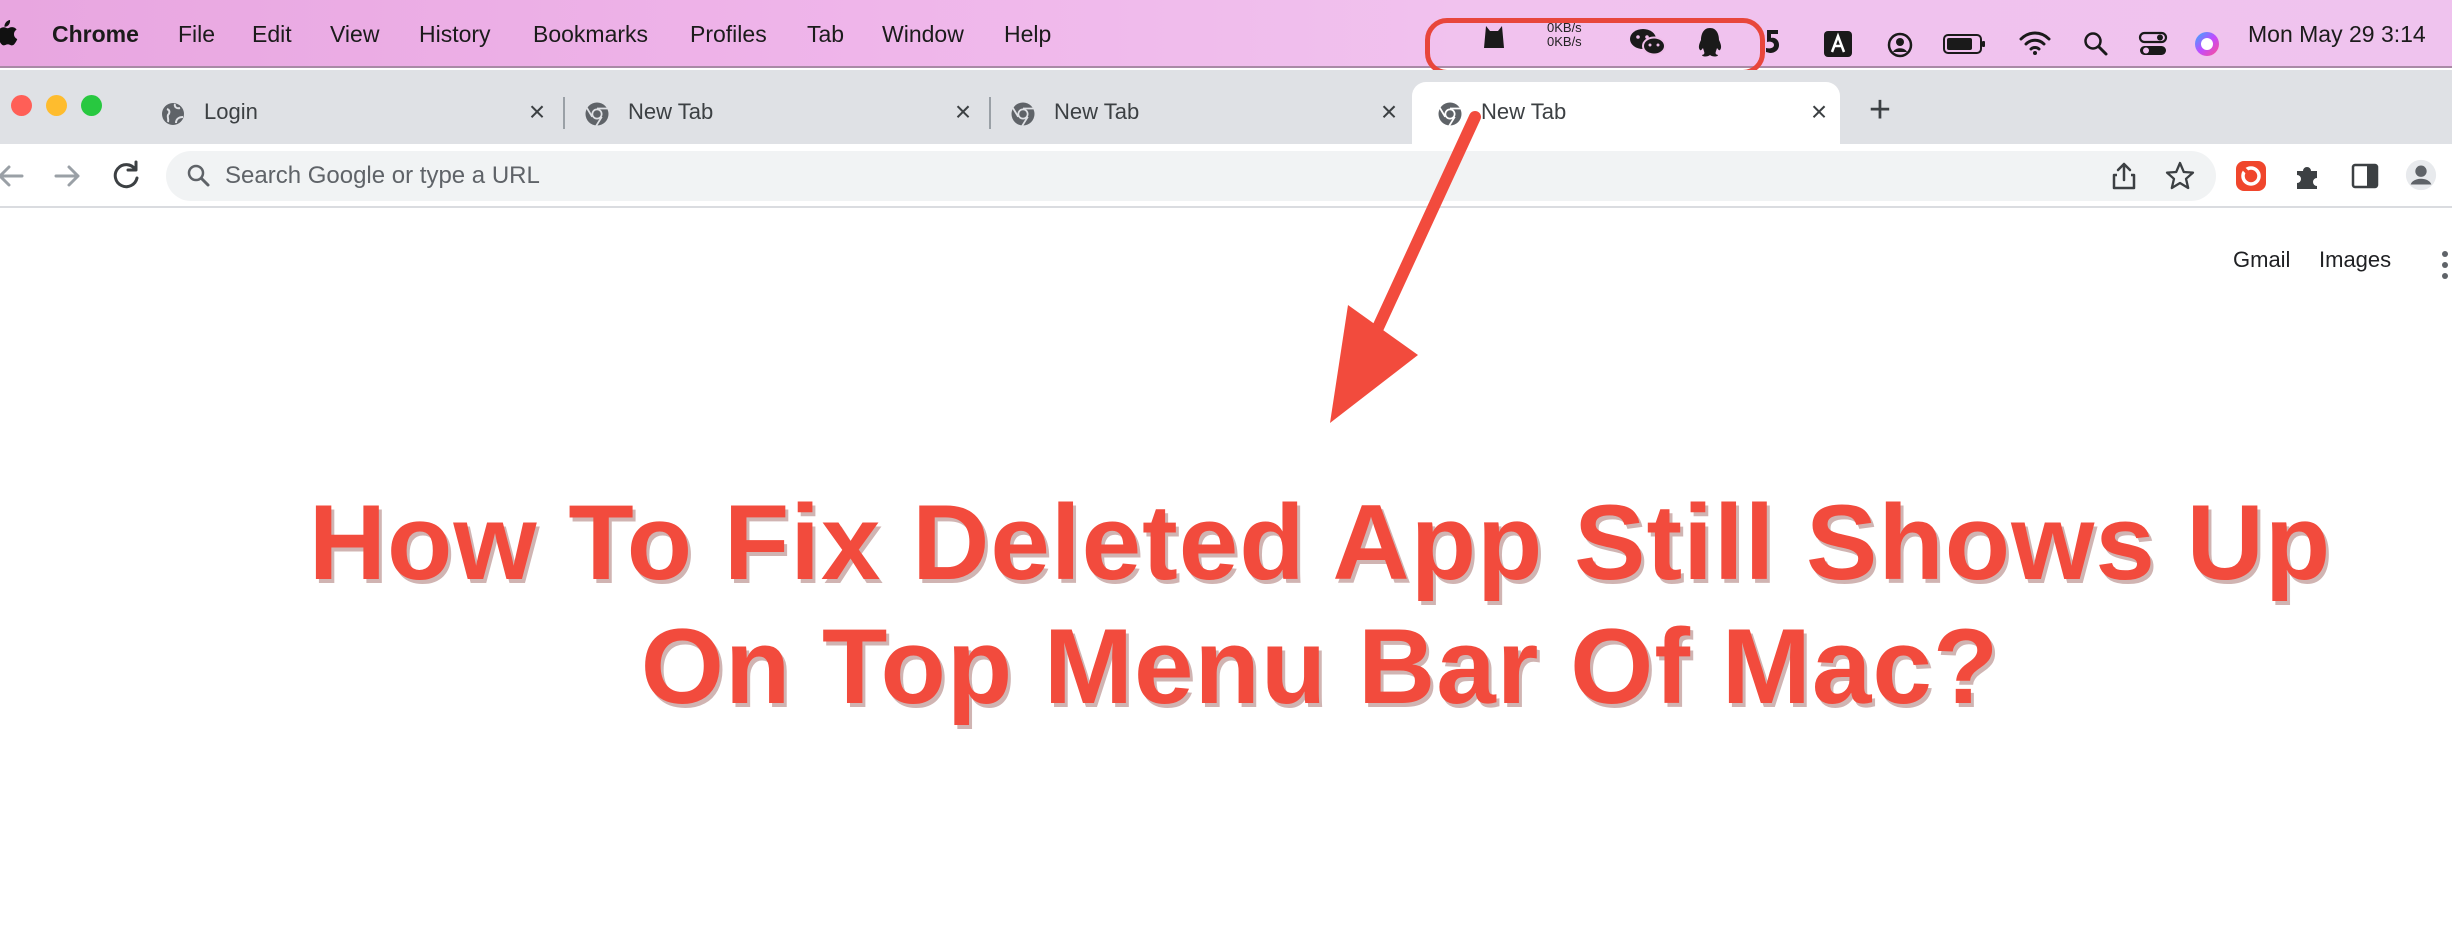 The width and height of the screenshot is (2452, 946). Describe the element at coordinates (272, 34) in the screenshot. I see `menu-edit: Edit` at that location.